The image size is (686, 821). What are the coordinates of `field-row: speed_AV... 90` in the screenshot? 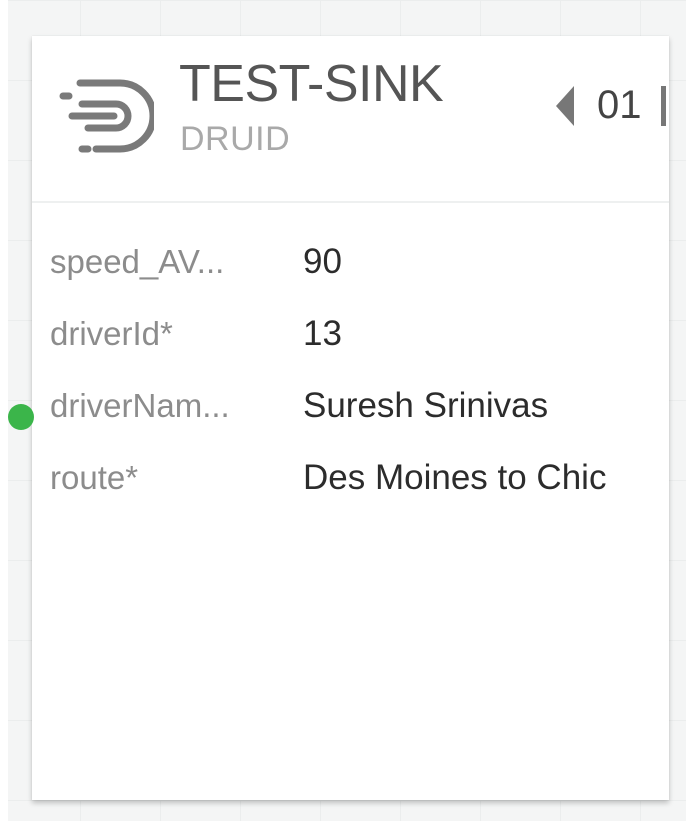 It's located at (350, 278).